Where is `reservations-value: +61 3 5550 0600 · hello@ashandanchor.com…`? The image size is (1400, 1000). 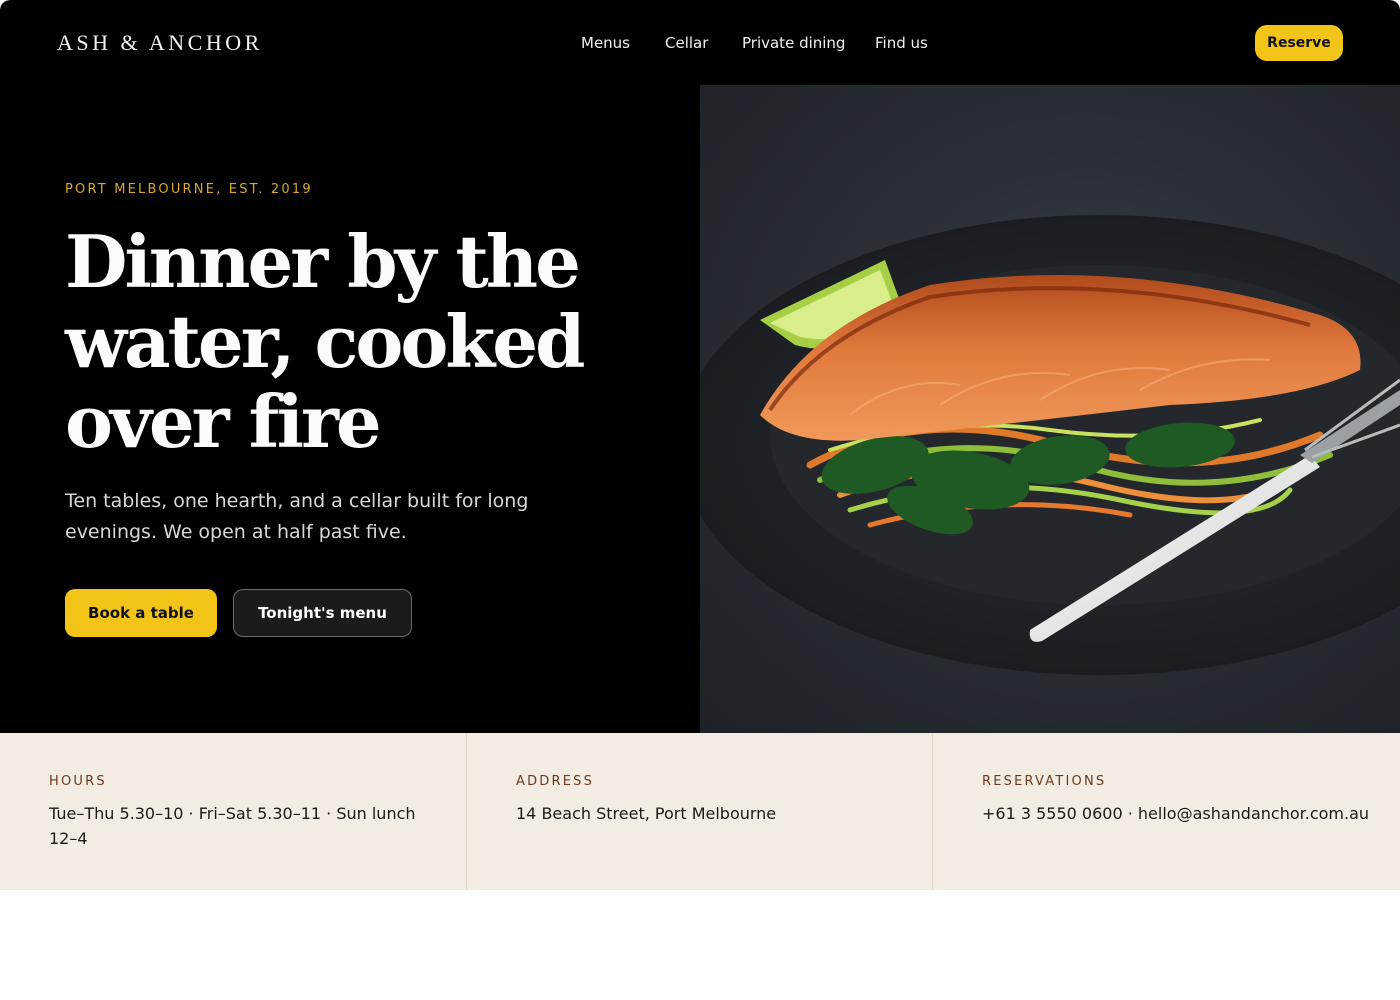
reservations-value: +61 3 5550 0600 · hello@ashandanchor.com… is located at coordinates (1182, 813).